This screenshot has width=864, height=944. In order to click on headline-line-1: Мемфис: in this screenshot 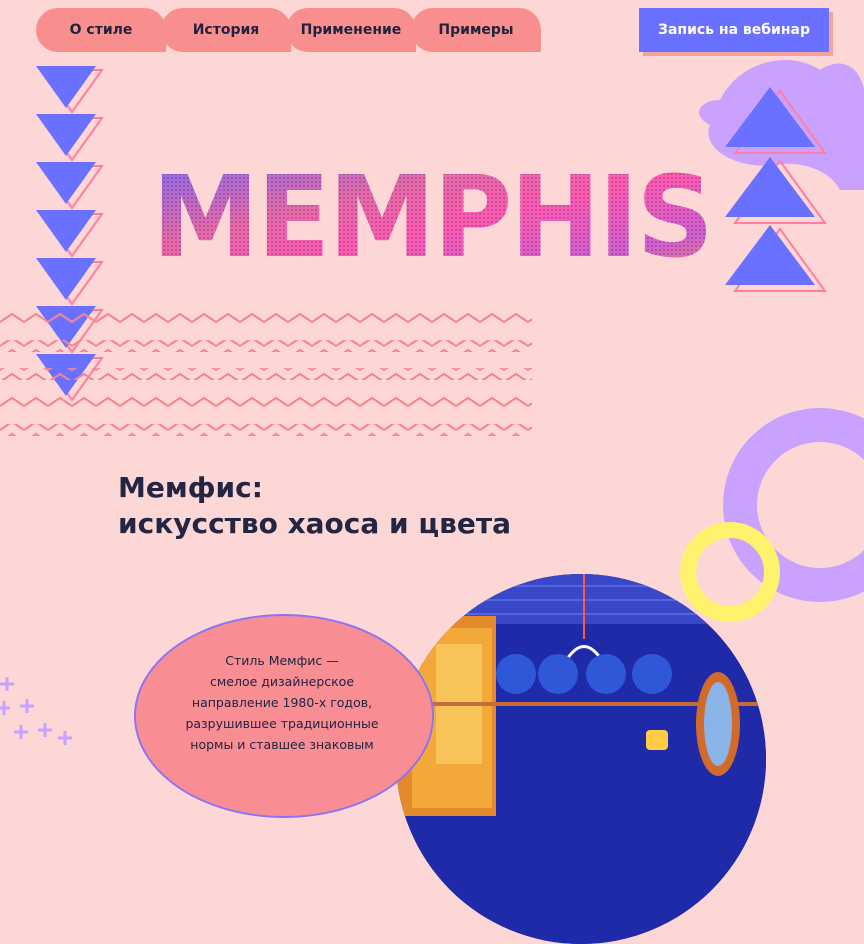, I will do `click(190, 487)`.